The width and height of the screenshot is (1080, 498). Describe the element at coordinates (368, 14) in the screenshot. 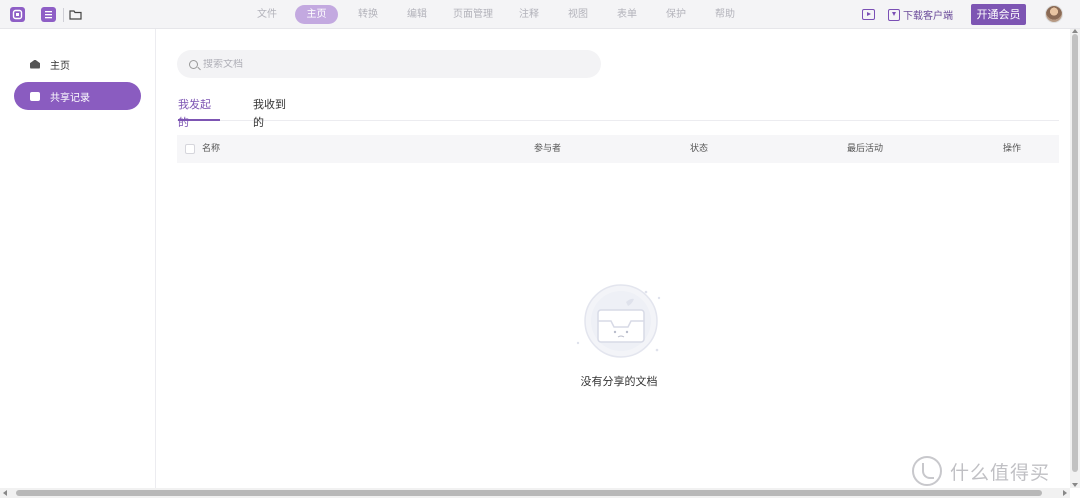

I see `menu-convert: 转换` at that location.